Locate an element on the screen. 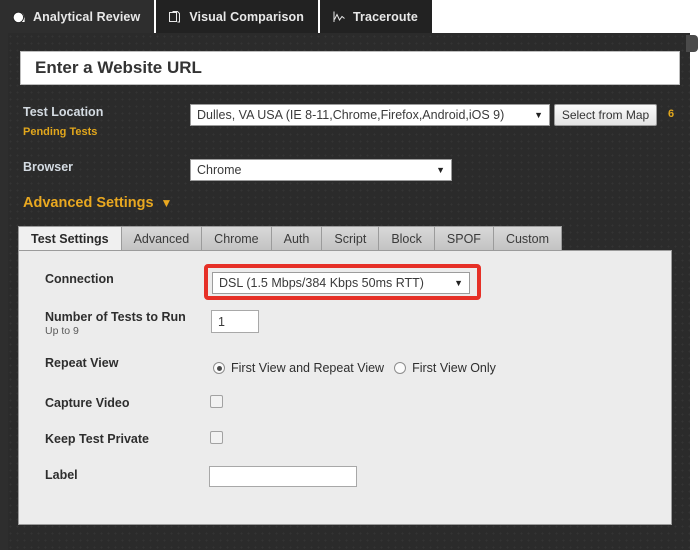 This screenshot has height=550, width=700. advanced-settings-toggle: Advanced Settings ▼ is located at coordinates (97, 203).